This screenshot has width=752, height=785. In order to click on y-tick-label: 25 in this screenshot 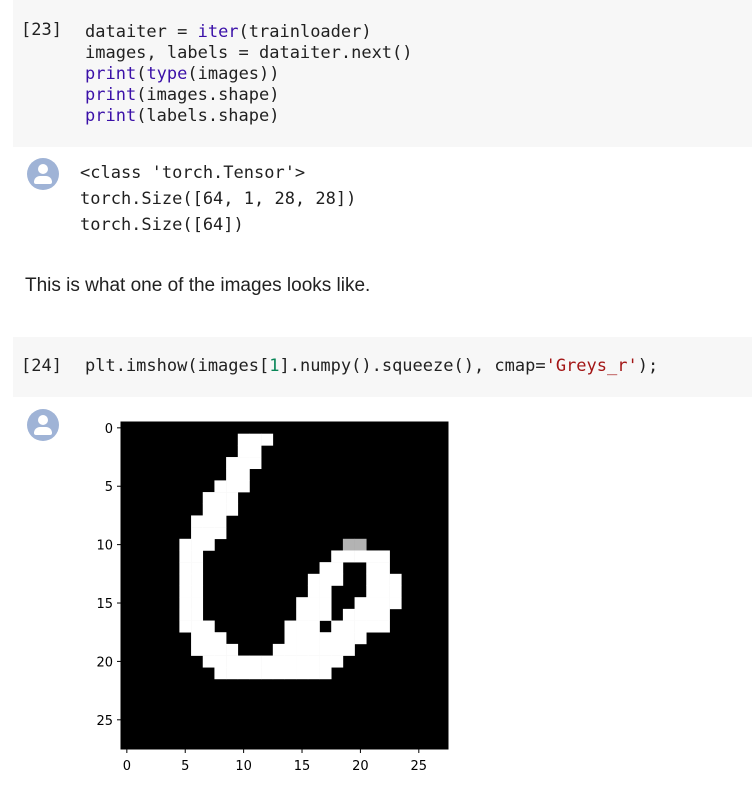, I will do `click(104, 721)`.